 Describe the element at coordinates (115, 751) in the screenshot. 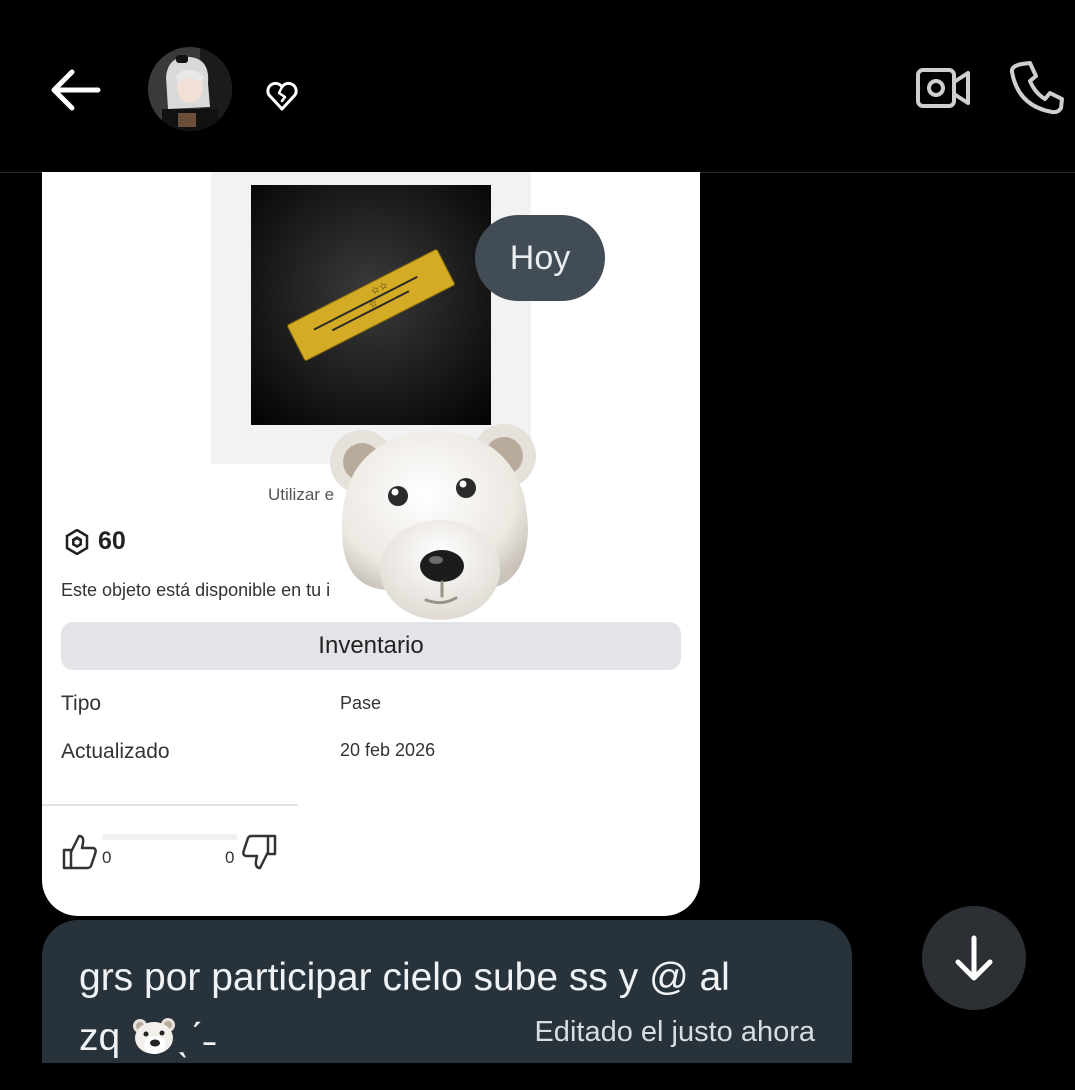

I see `updated-label: Actualizado` at that location.